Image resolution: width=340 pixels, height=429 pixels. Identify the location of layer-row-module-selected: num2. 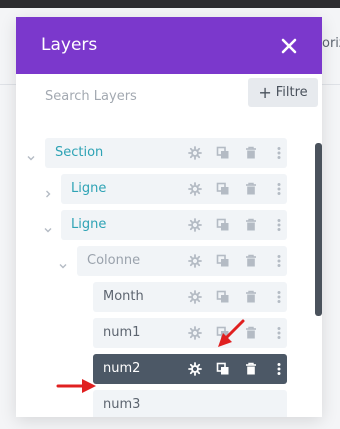
(190, 369).